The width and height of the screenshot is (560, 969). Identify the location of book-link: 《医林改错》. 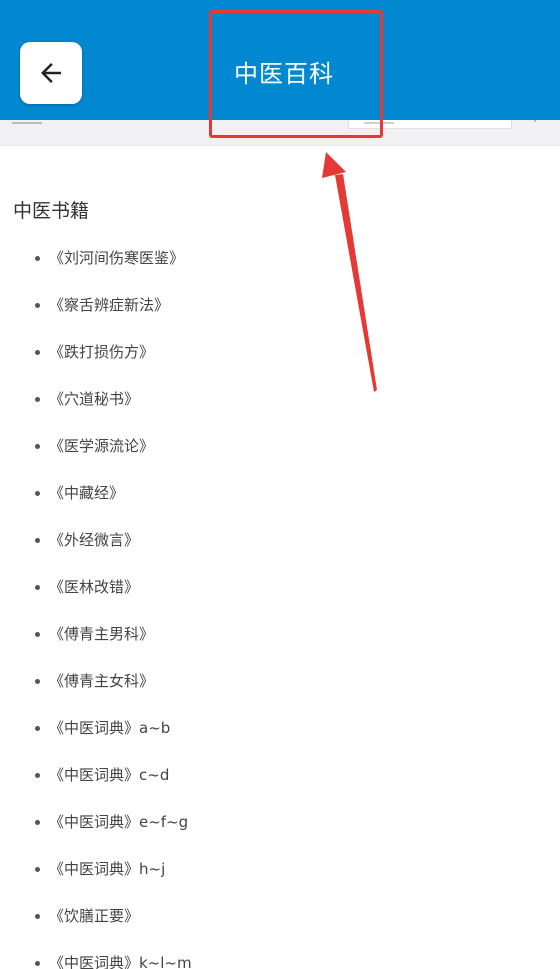
(94, 587).